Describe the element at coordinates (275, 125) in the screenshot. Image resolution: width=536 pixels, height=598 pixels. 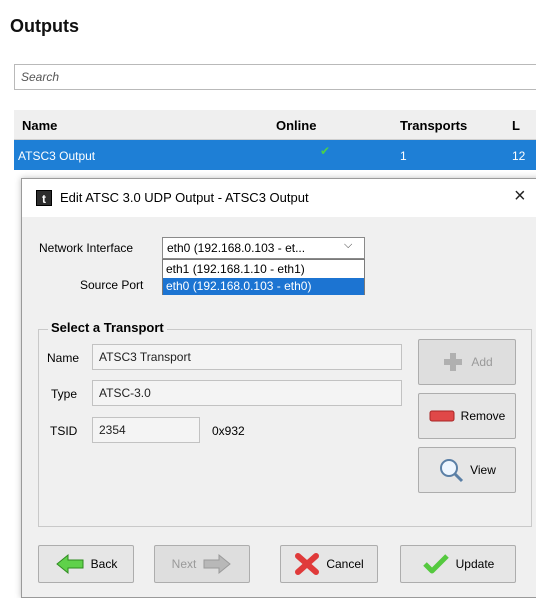
I see `table-header: Name Online Transports L` at that location.